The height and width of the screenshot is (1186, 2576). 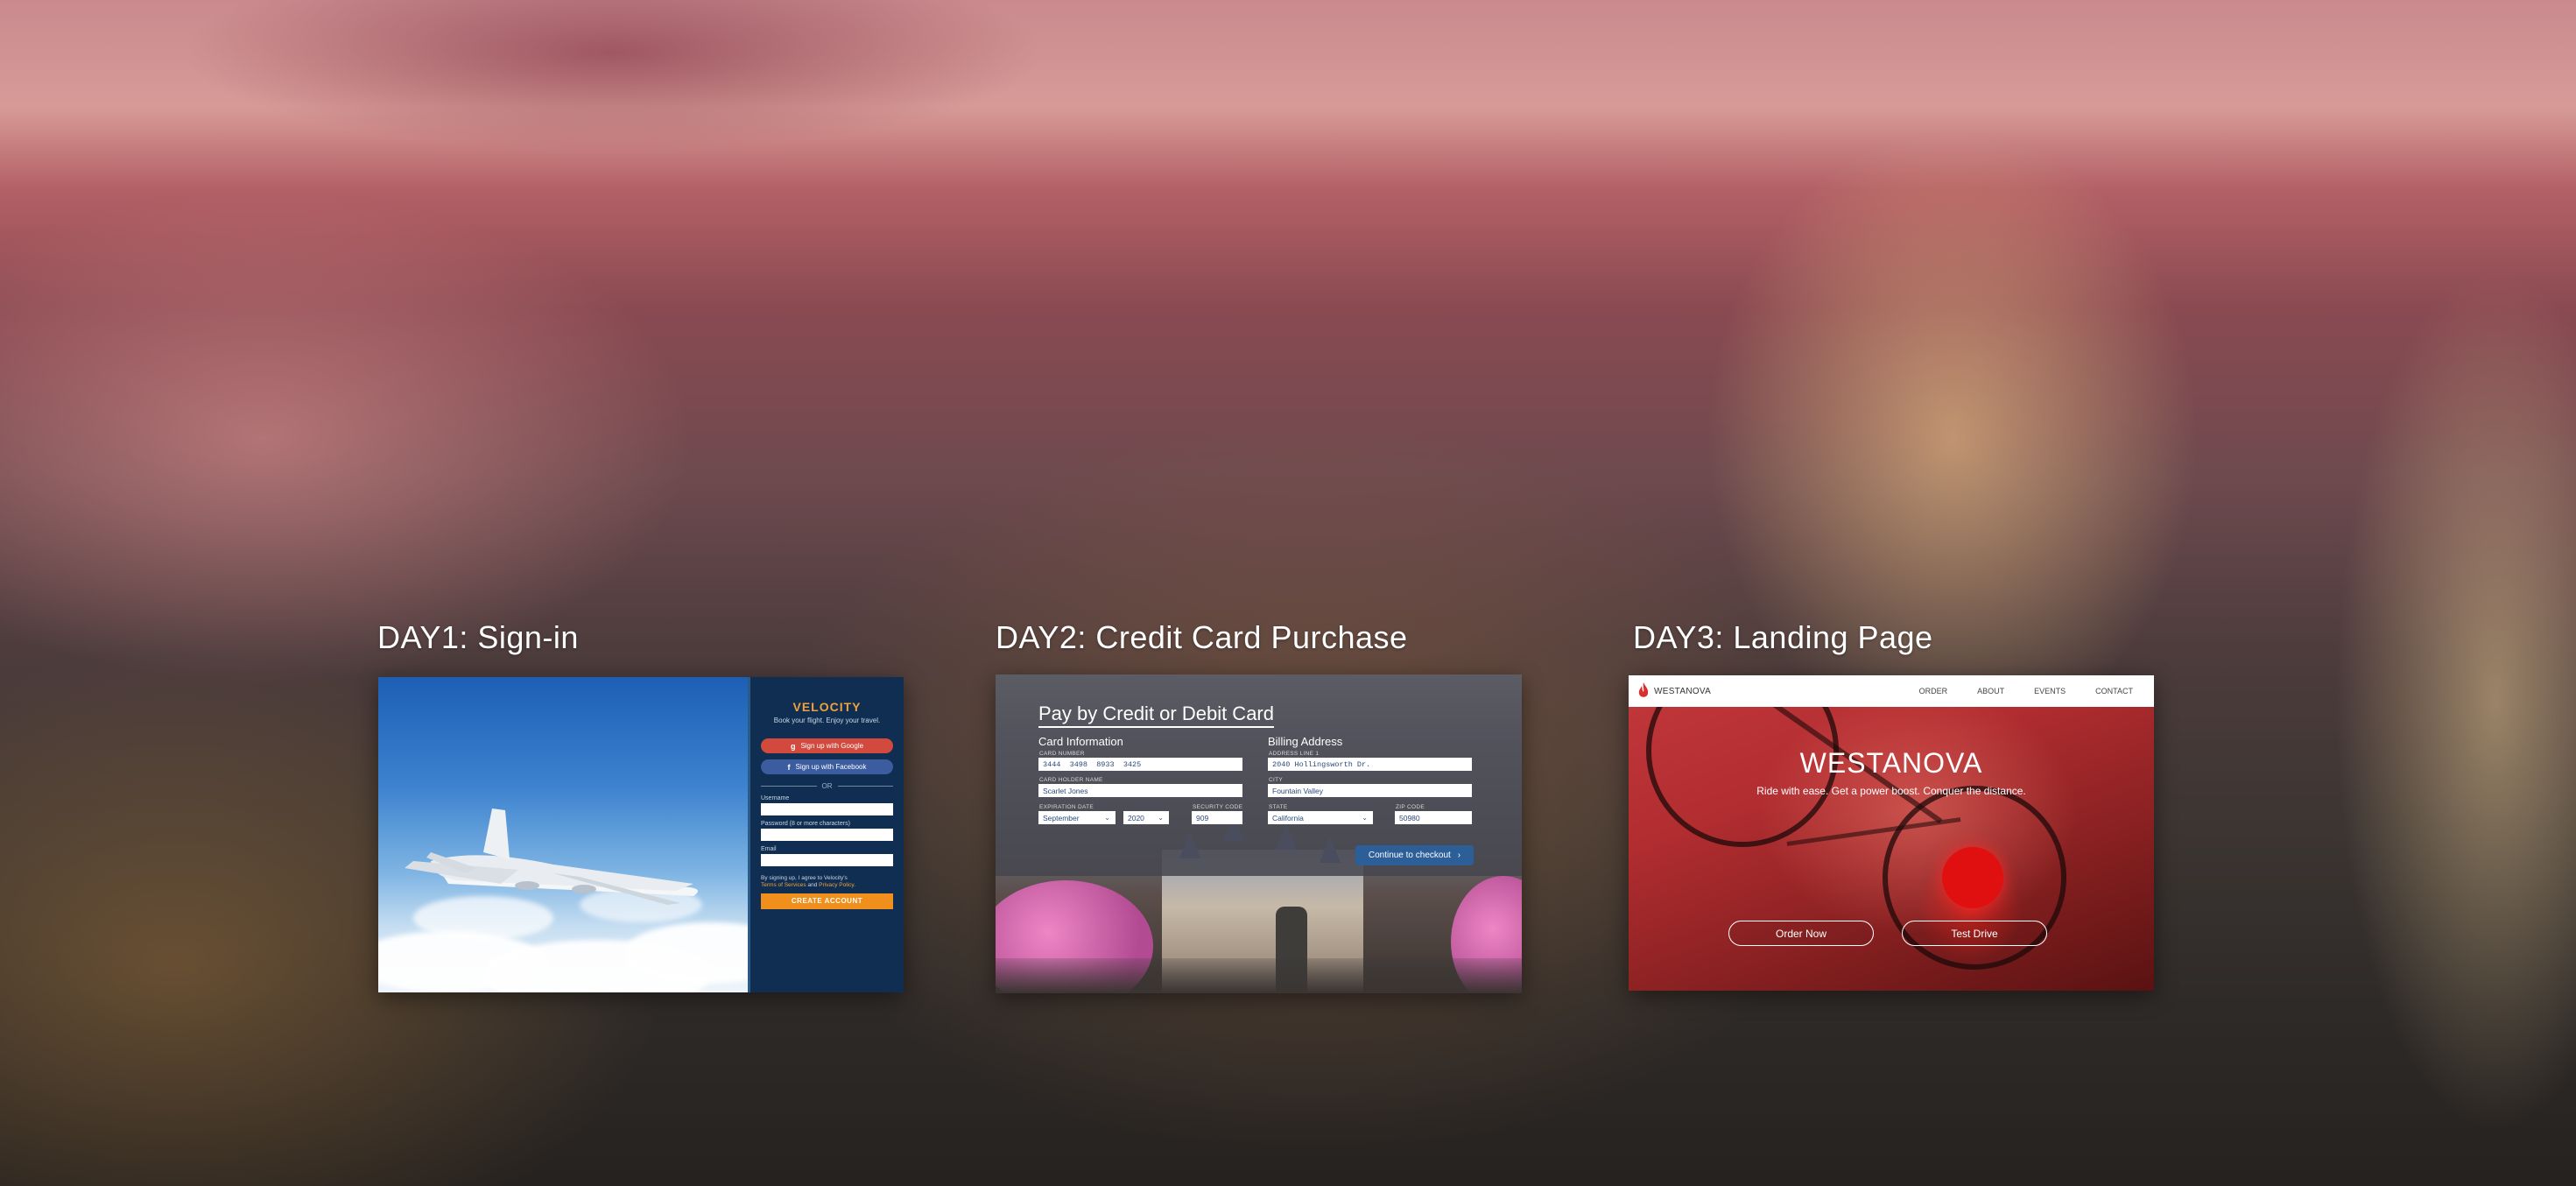 What do you see at coordinates (827, 901) in the screenshot?
I see `create-account-button: CREATE ACCOUNT` at bounding box center [827, 901].